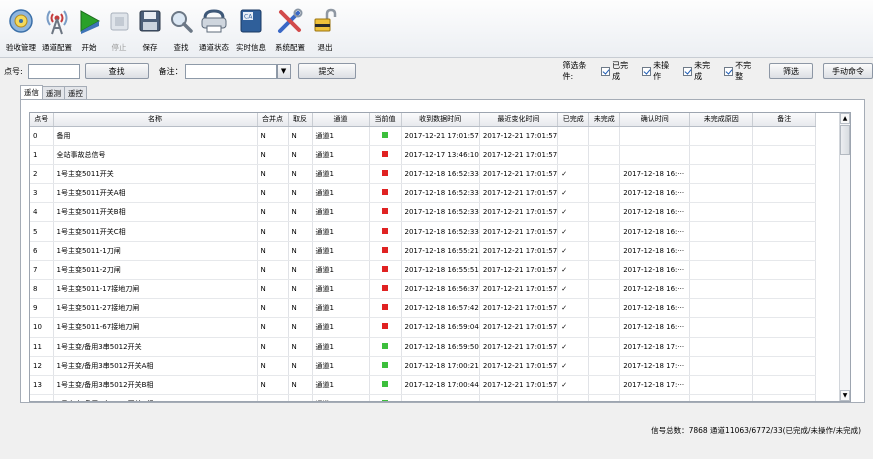 The width and height of the screenshot is (873, 459). I want to click on column-header: 收到数据时间, so click(440, 120).